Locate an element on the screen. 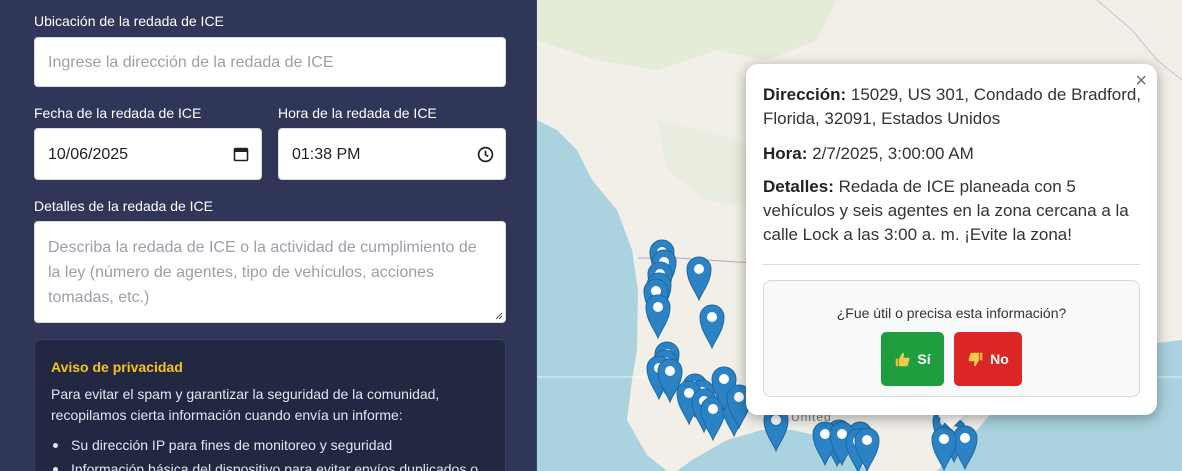 This screenshot has height=471, width=1182. location-input: Ingrese la dirección de la redada de ICE is located at coordinates (270, 62).